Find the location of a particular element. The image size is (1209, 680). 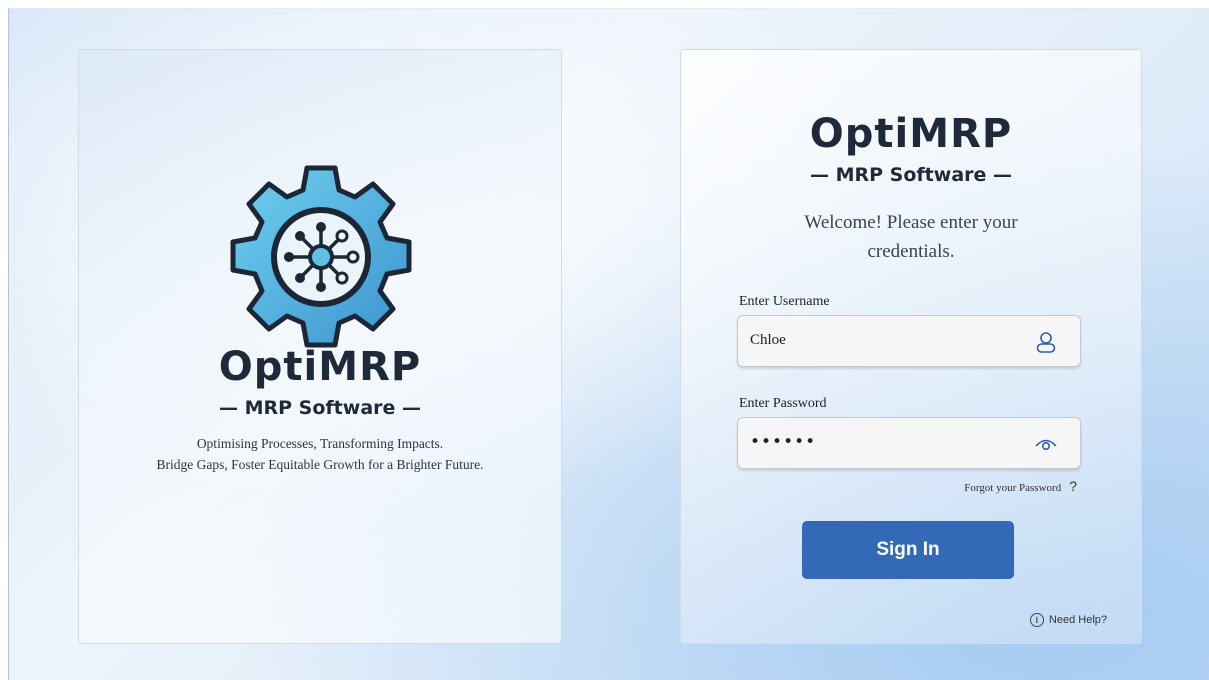

welcome-line-2: credentials. is located at coordinates (911, 251).